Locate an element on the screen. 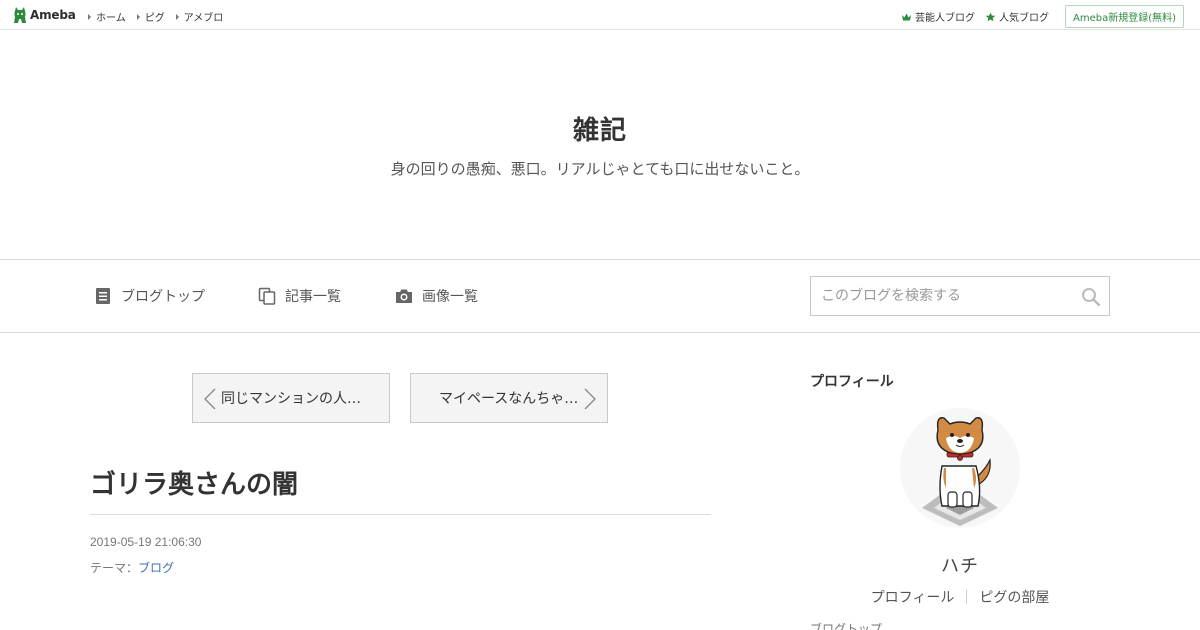 Image resolution: width=1200 pixels, height=630 pixels. document-icon is located at coordinates (103, 296).